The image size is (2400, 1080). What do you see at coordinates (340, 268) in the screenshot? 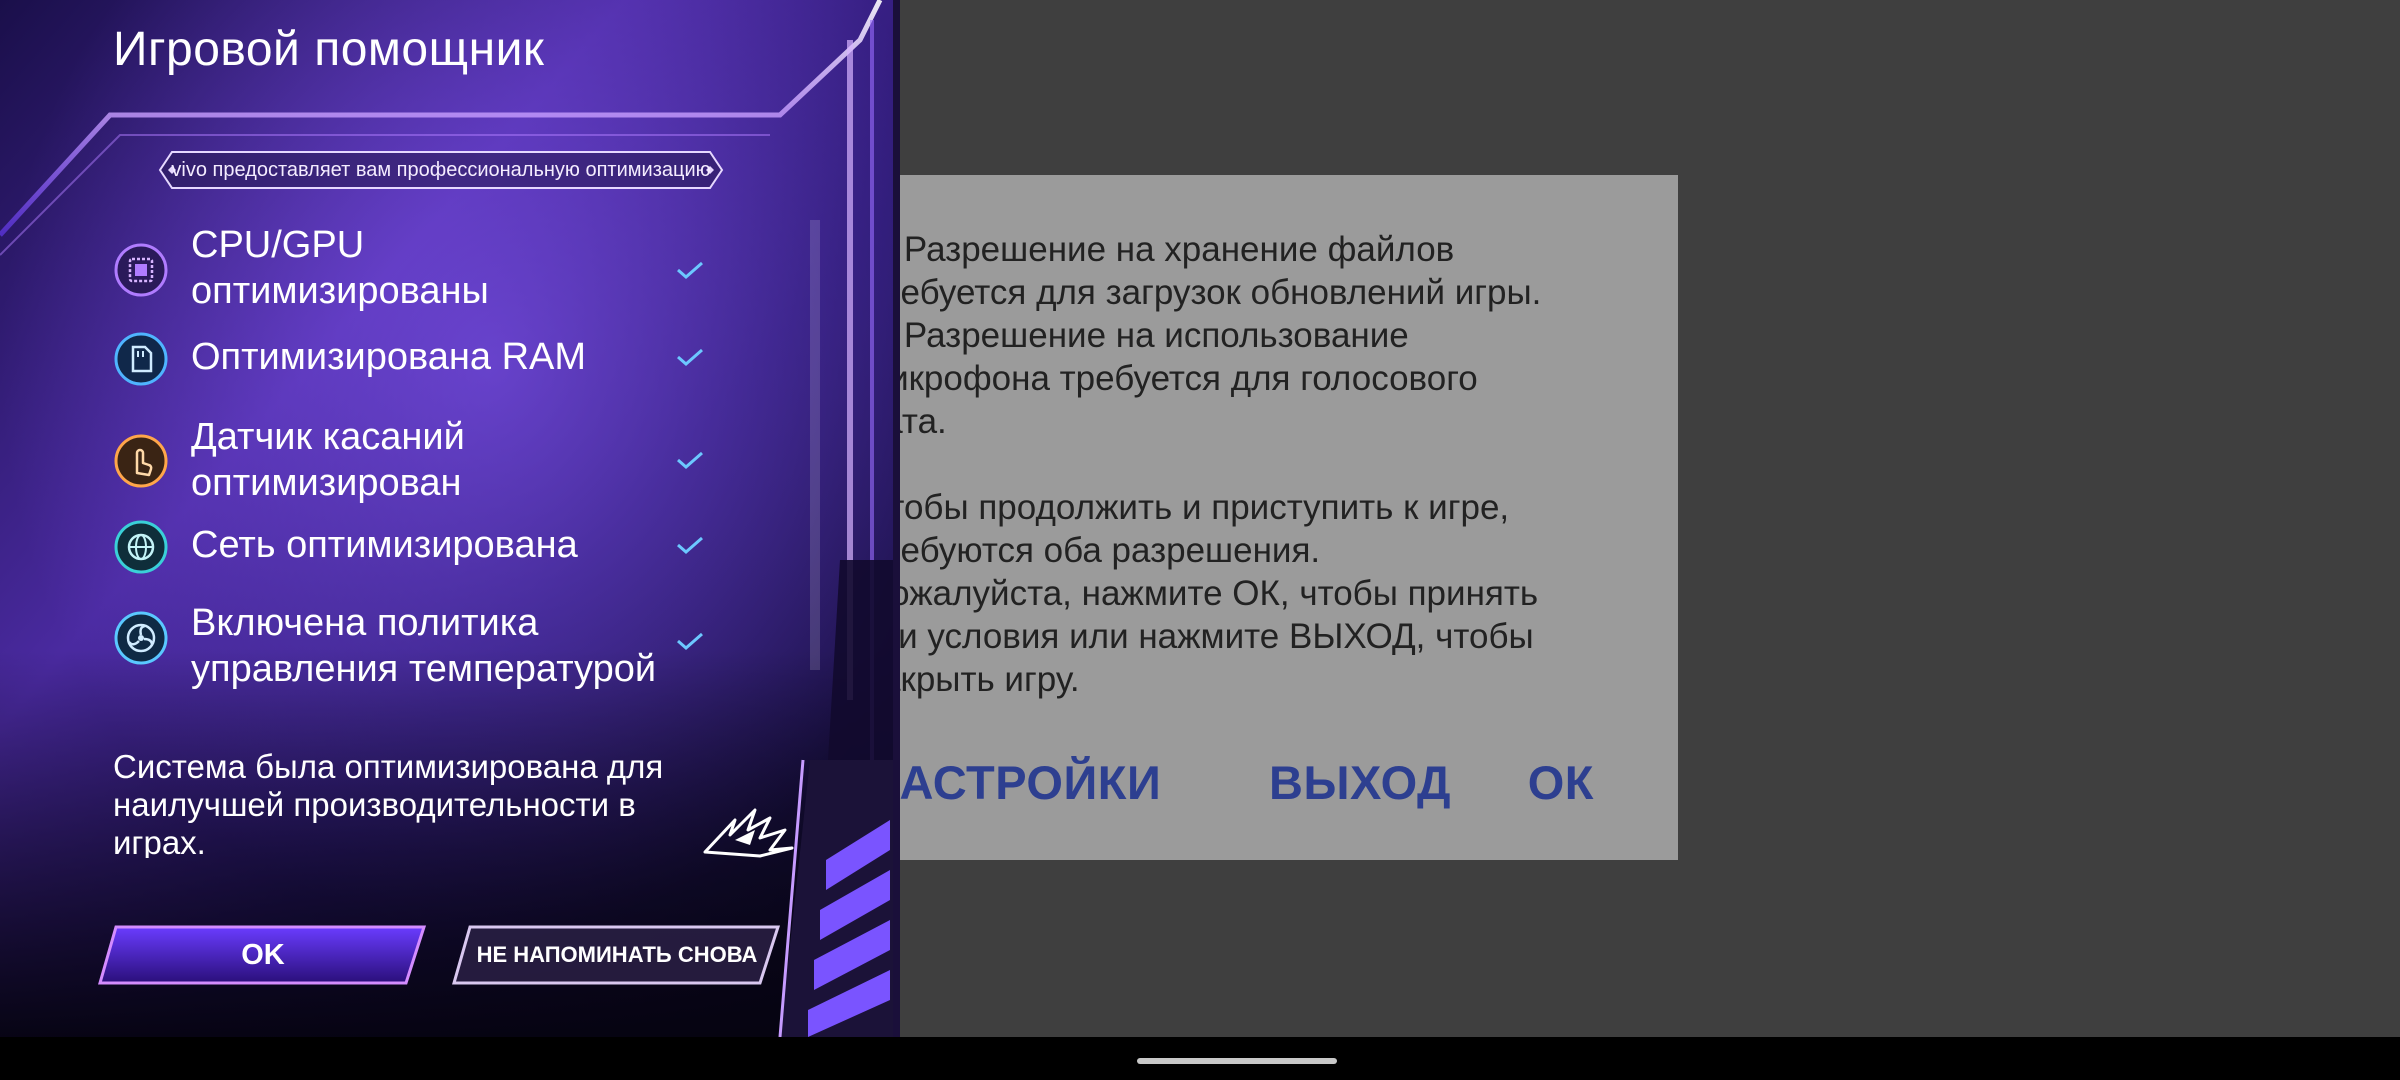
I see `list-item-label: CPU/GPU оптимизированы` at bounding box center [340, 268].